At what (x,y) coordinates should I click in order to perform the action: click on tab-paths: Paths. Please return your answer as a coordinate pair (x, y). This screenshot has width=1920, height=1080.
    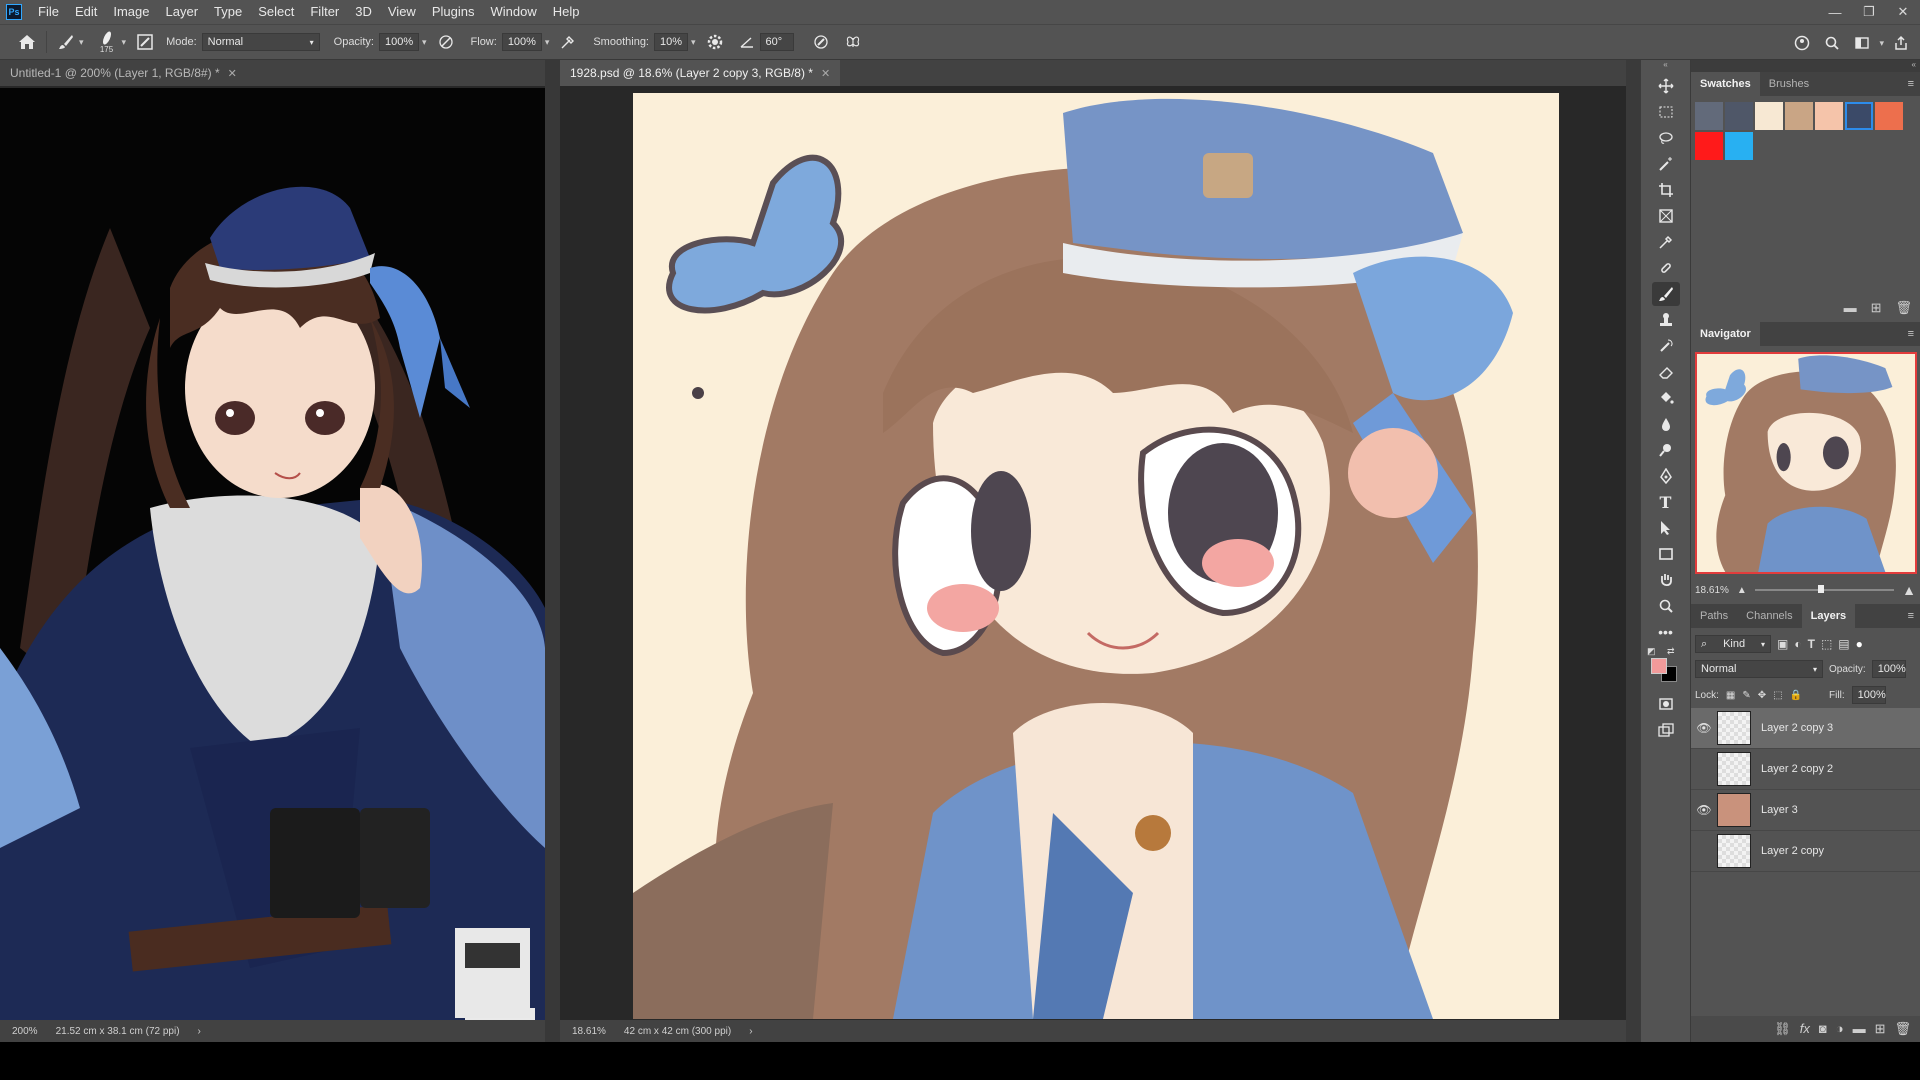
    Looking at the image, I should click on (1714, 616).